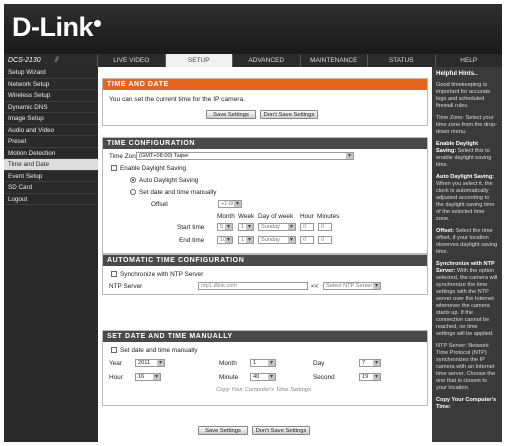 The image size is (506, 446). What do you see at coordinates (370, 363) in the screenshot?
I see `day-select: 7` at bounding box center [370, 363].